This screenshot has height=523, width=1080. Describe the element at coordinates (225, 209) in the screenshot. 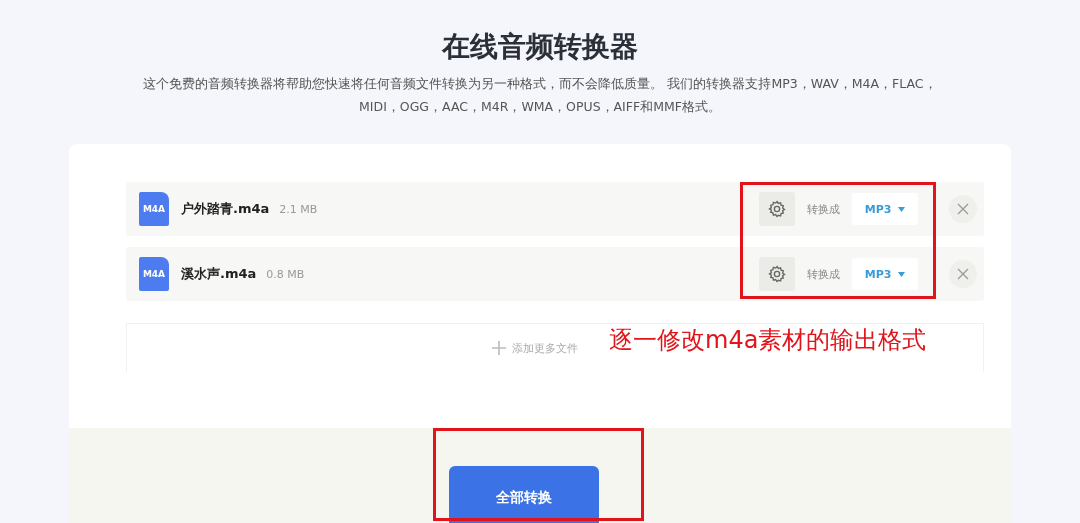

I see `file-name: 户外踏青.m4a` at that location.